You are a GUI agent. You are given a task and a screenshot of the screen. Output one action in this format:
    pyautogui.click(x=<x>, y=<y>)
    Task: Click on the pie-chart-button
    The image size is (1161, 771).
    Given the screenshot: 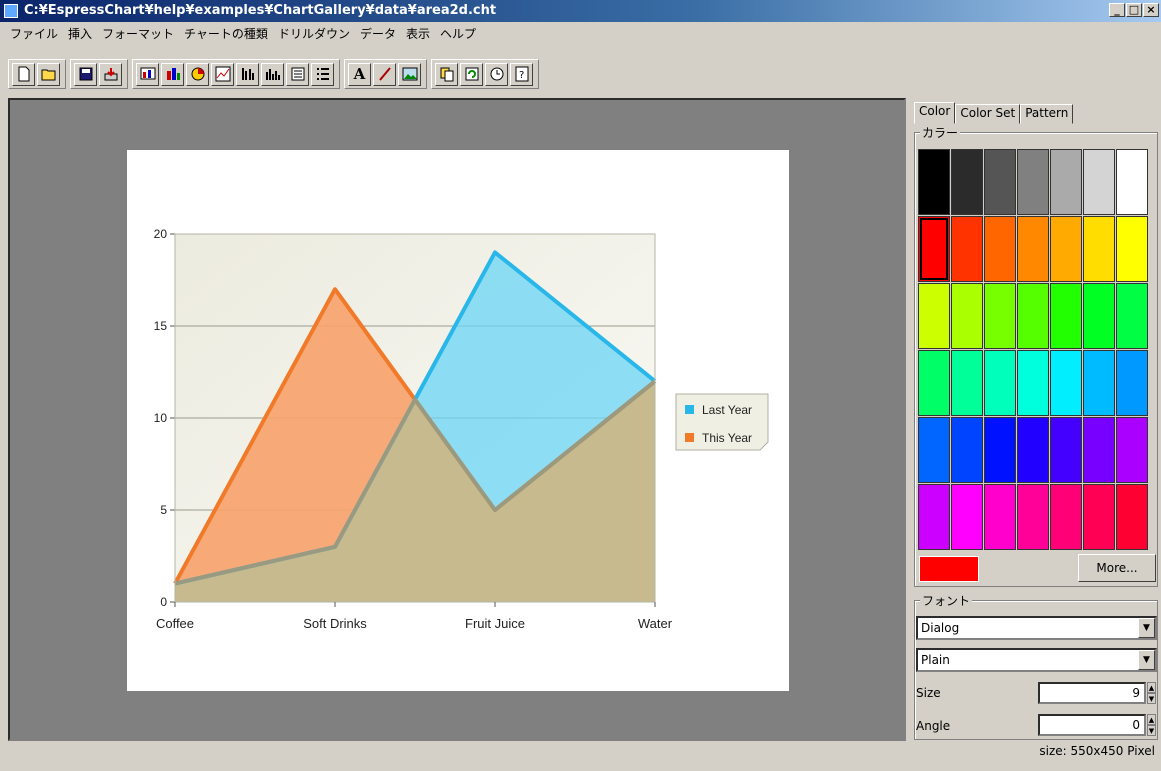 What is the action you would take?
    pyautogui.click(x=197, y=74)
    